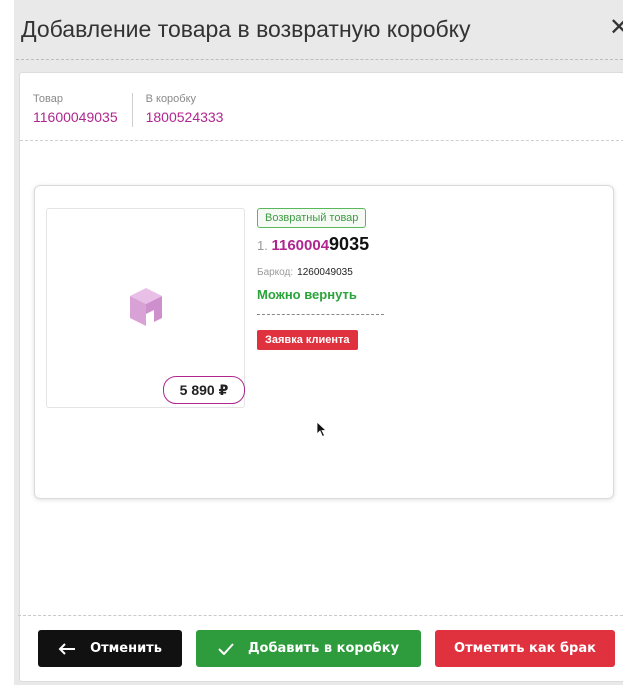 The width and height of the screenshot is (623, 685). I want to click on item-index: 1., so click(262, 245).